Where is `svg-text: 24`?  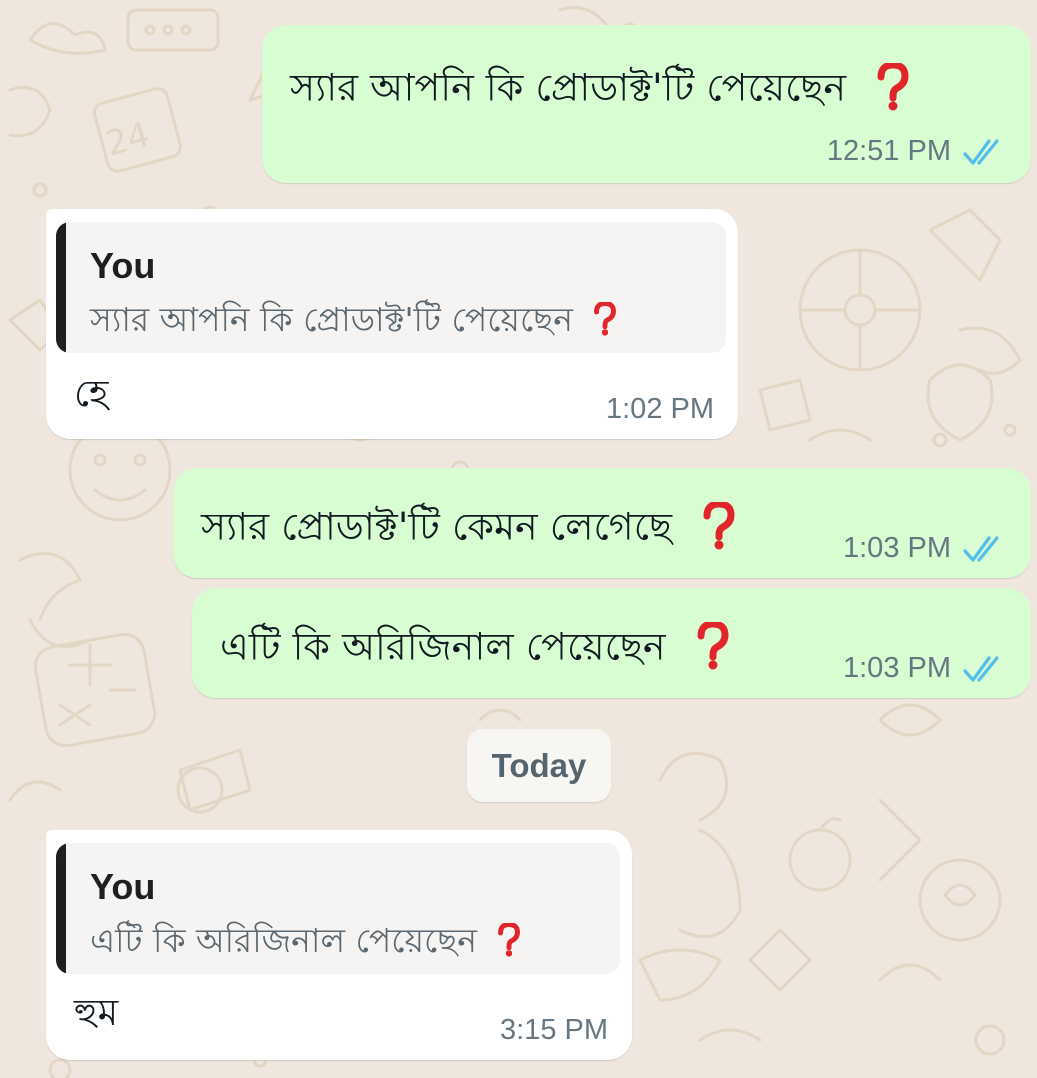 svg-text: 24 is located at coordinates (128, 140).